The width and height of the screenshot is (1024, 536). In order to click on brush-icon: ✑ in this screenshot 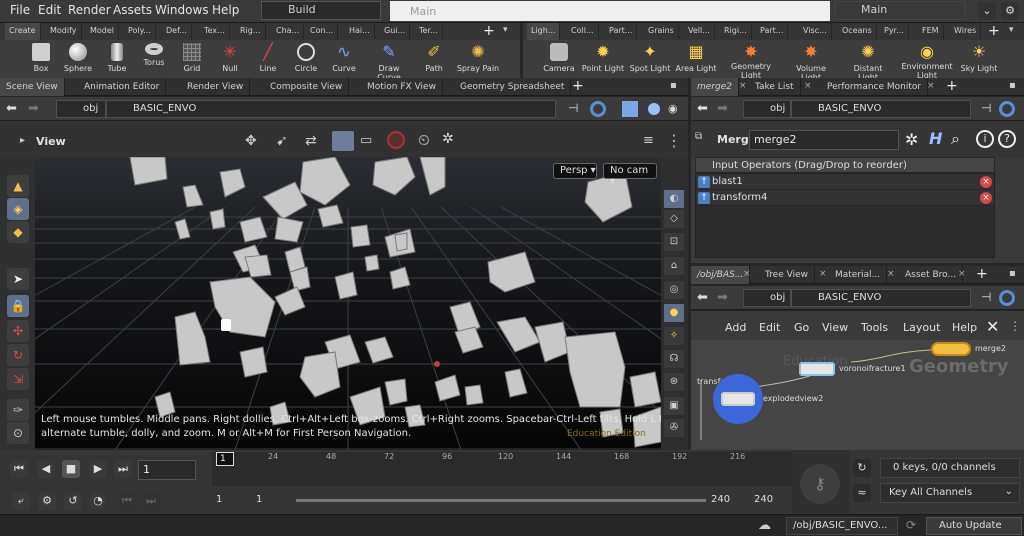, I will do `click(18, 410)`.